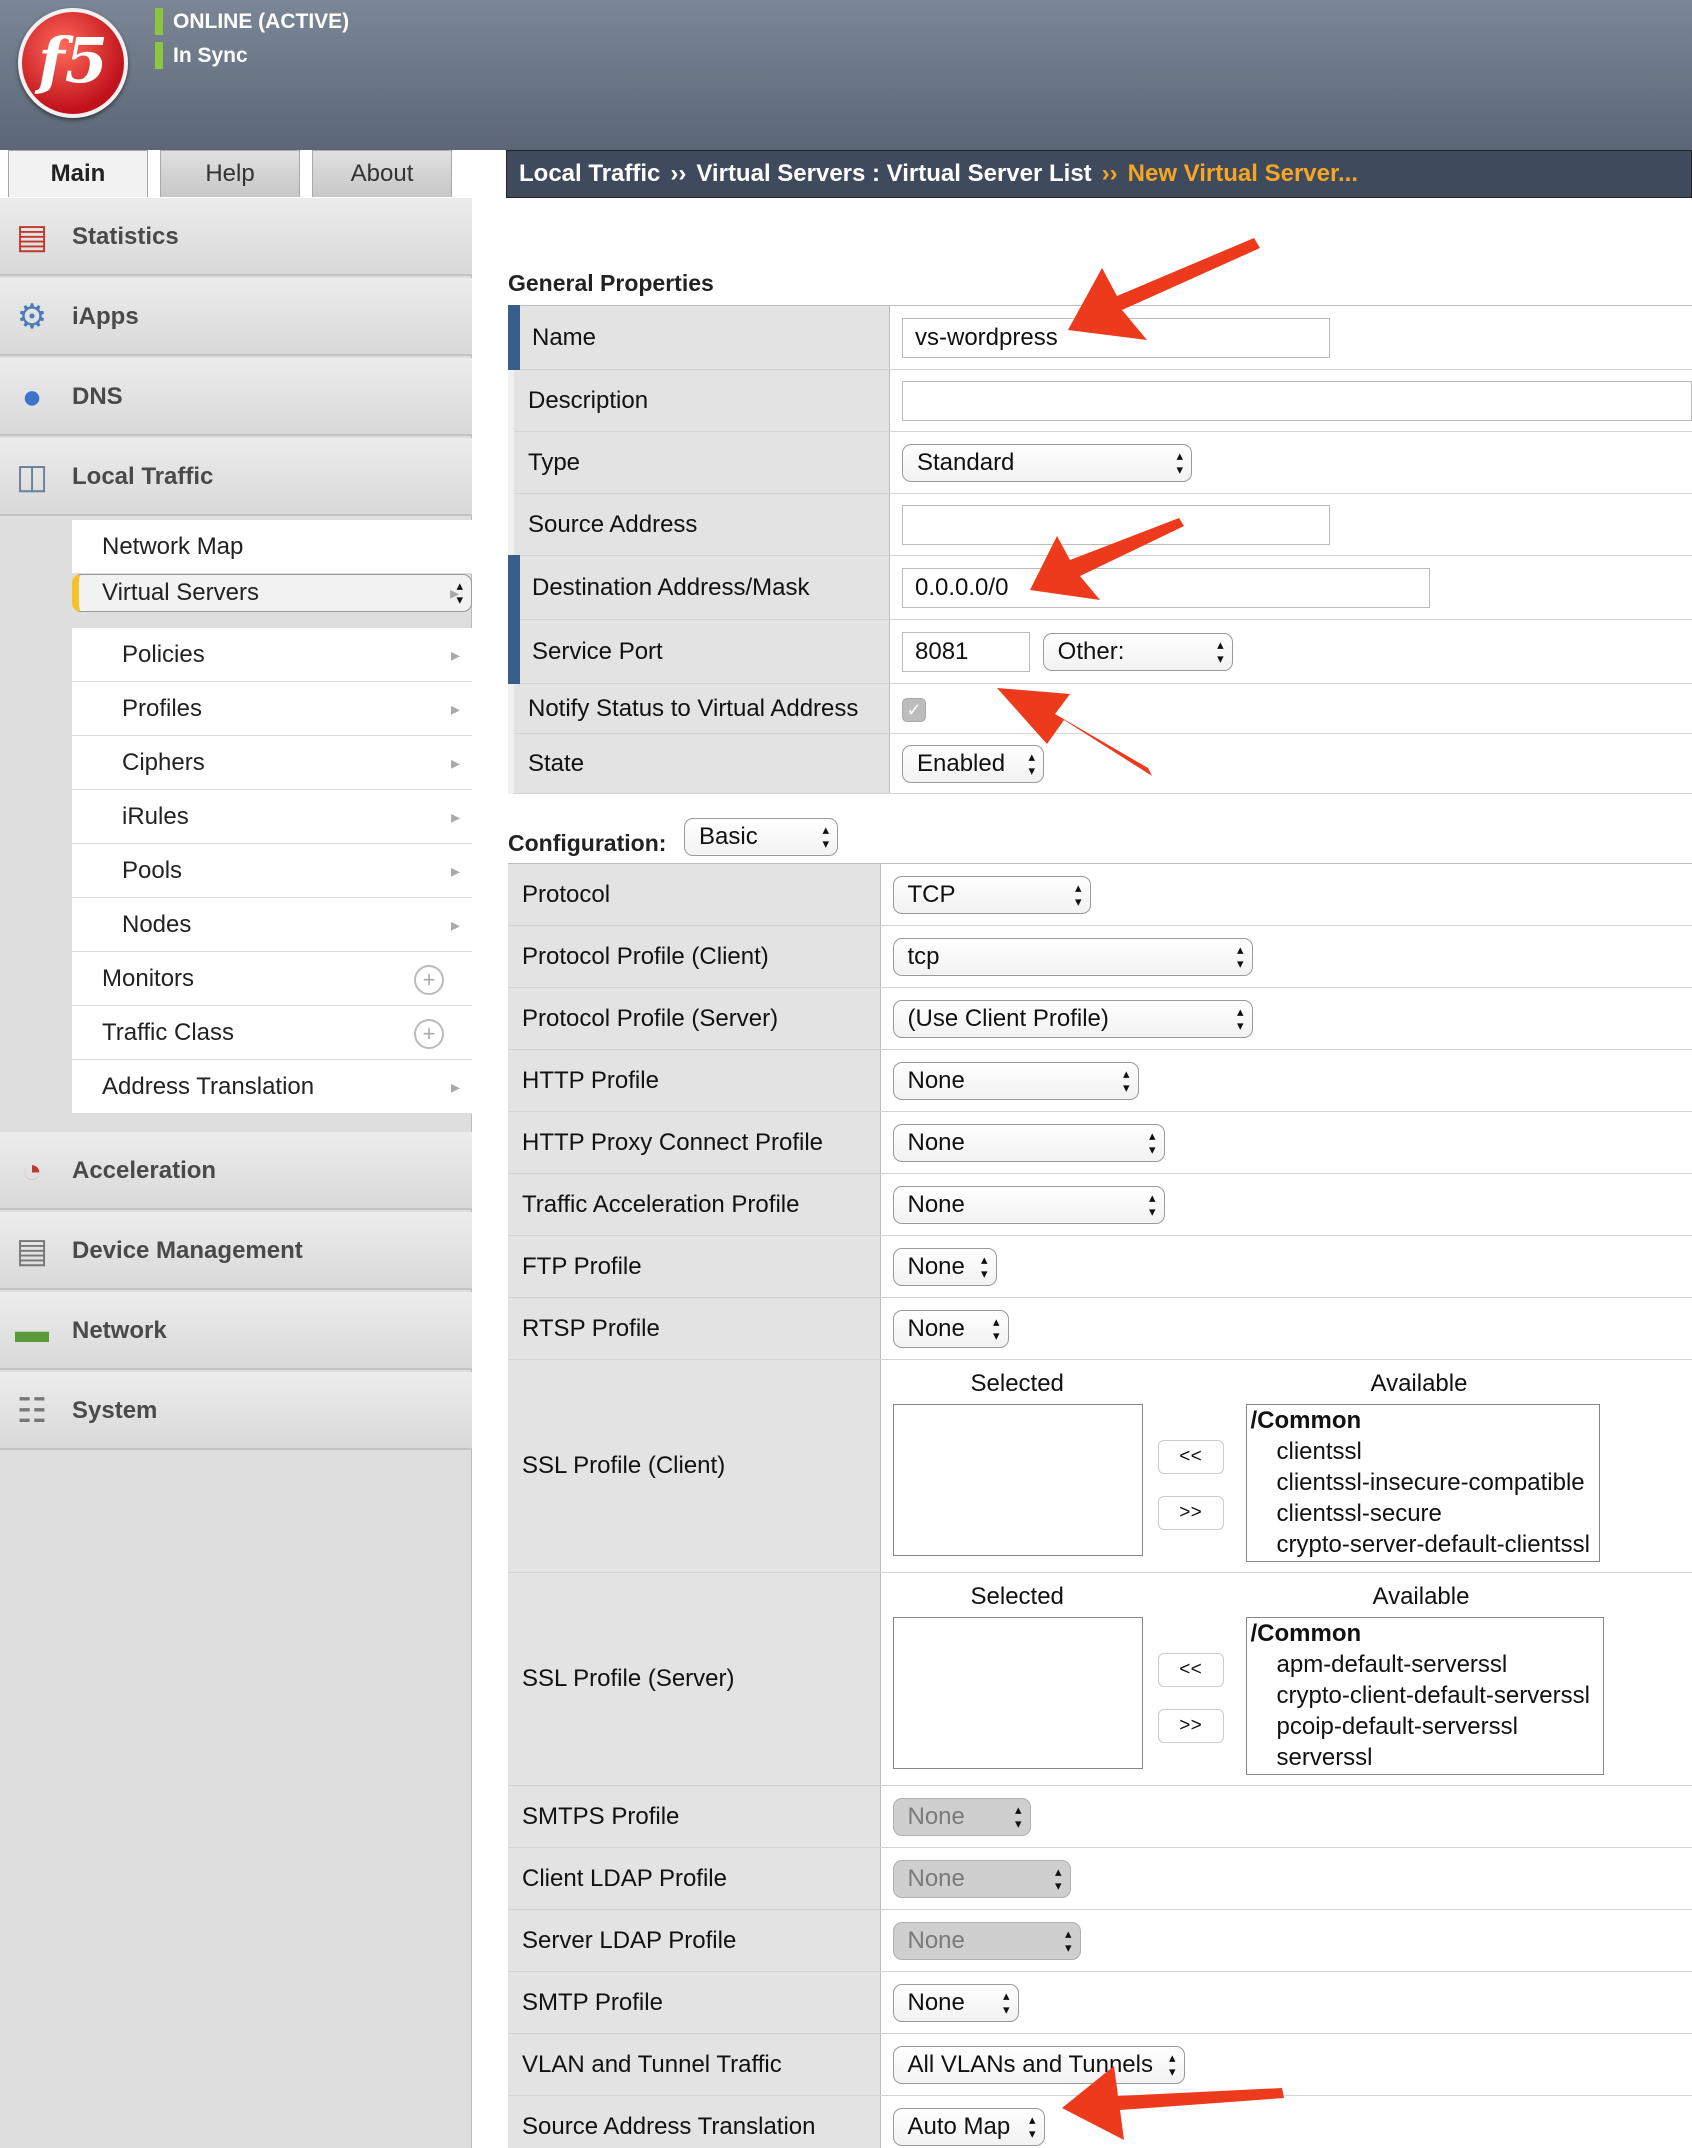  I want to click on list-item: crypto-server-default-clientssl, so click(1423, 1544).